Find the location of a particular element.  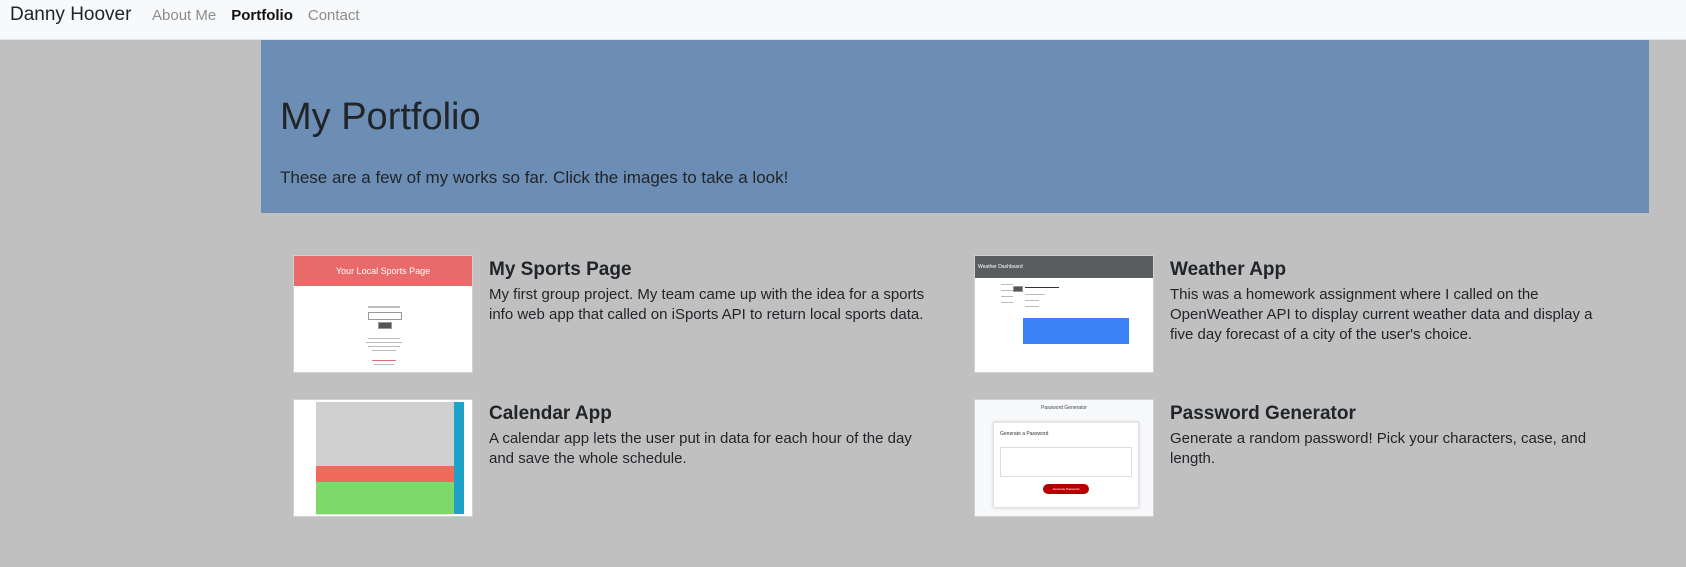

sports-page-thumbnail: Your Local Sports Page is located at coordinates (383, 314).